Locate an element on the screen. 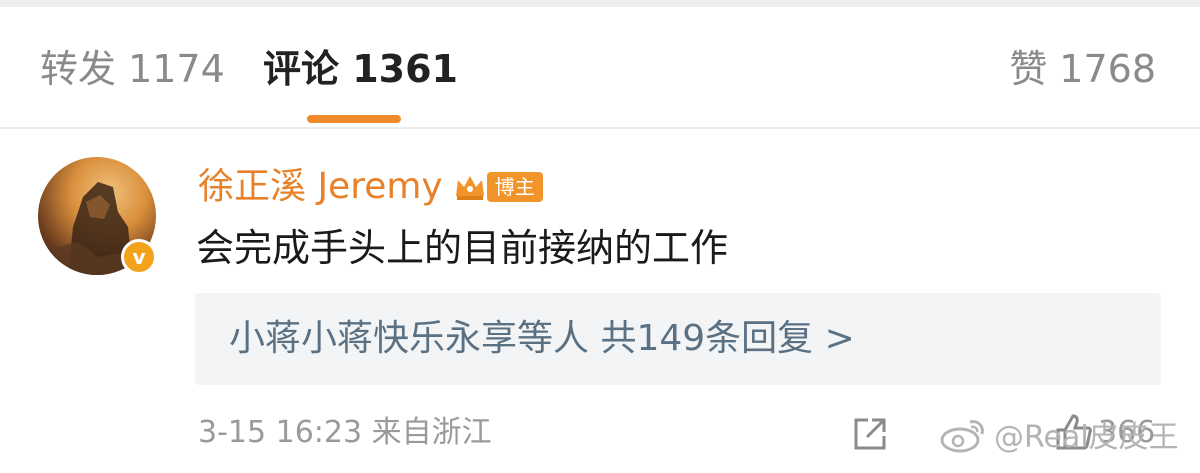 The height and width of the screenshot is (473, 1200). username: 徐正溪 Jeremy is located at coordinates (320, 187).